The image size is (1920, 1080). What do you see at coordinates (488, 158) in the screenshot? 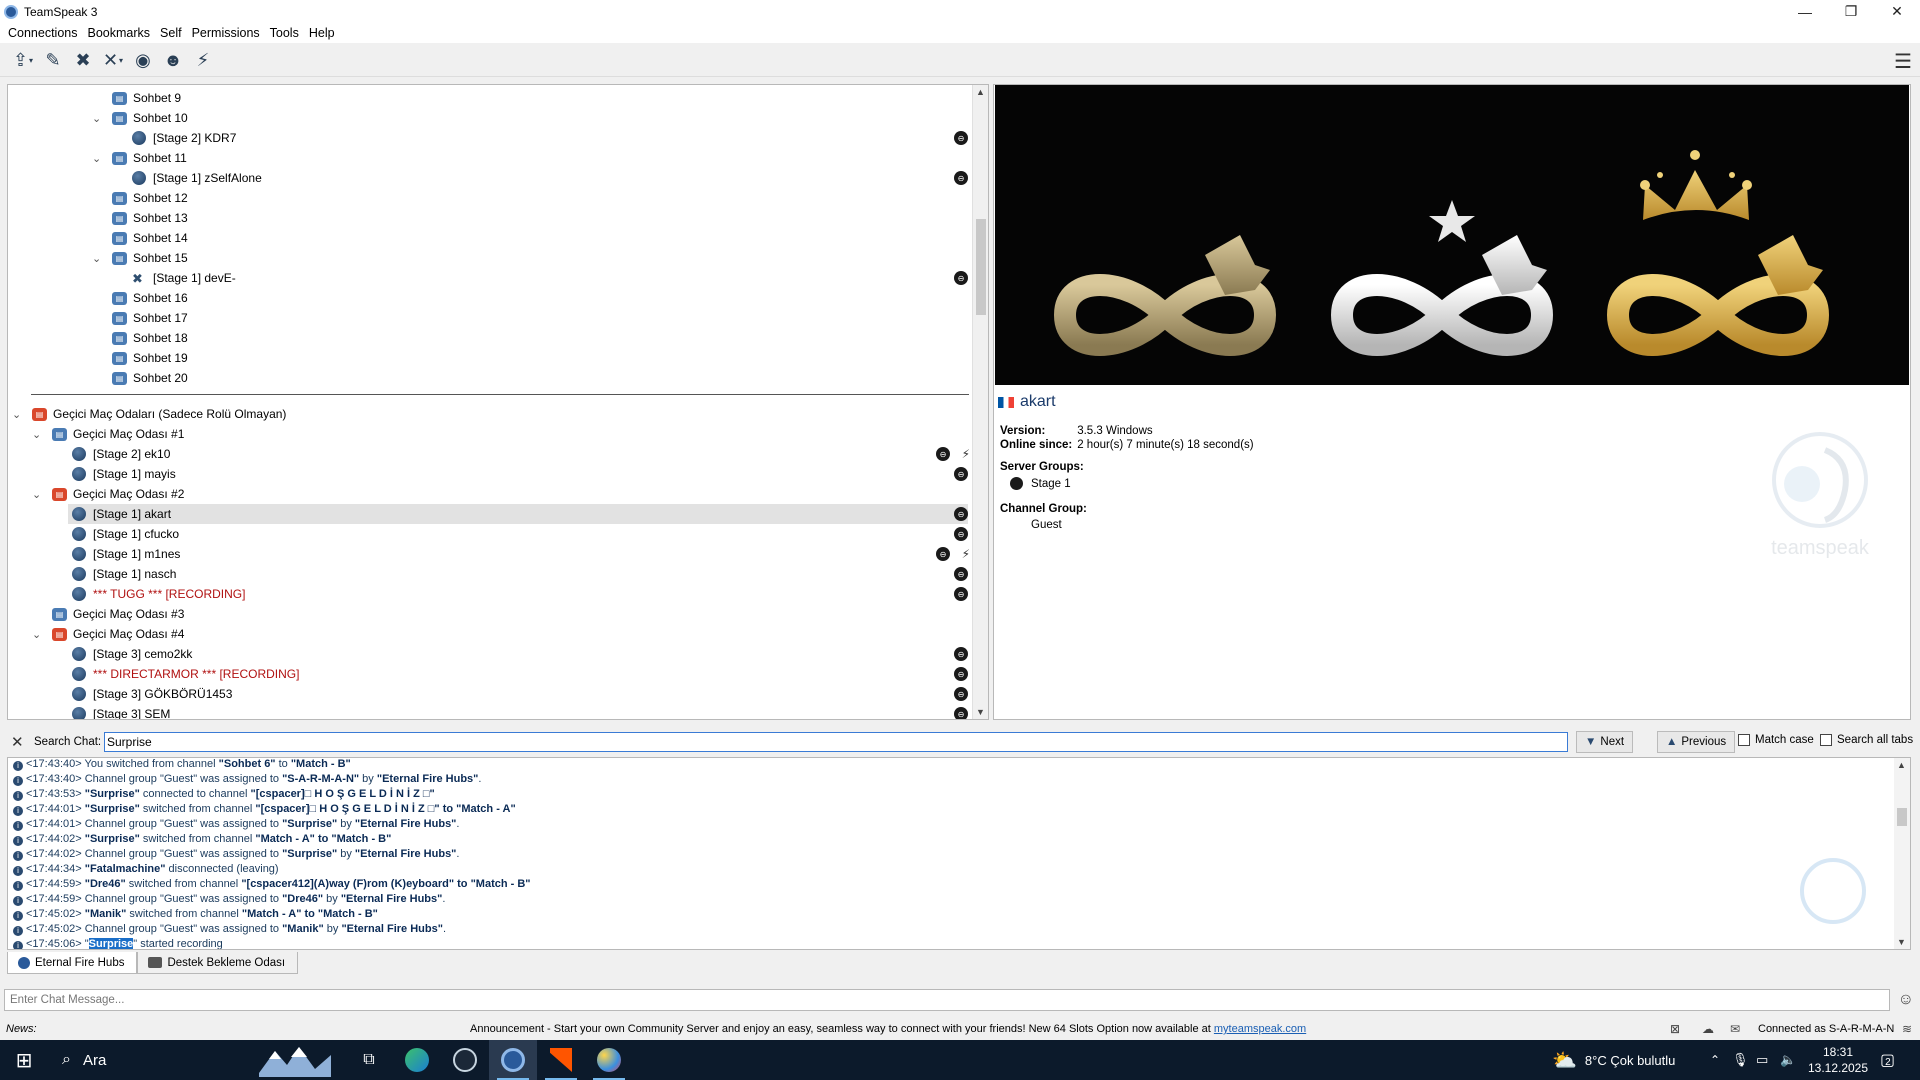
I see `channel-row: ⌄ ▤ Sohbet 11` at bounding box center [488, 158].